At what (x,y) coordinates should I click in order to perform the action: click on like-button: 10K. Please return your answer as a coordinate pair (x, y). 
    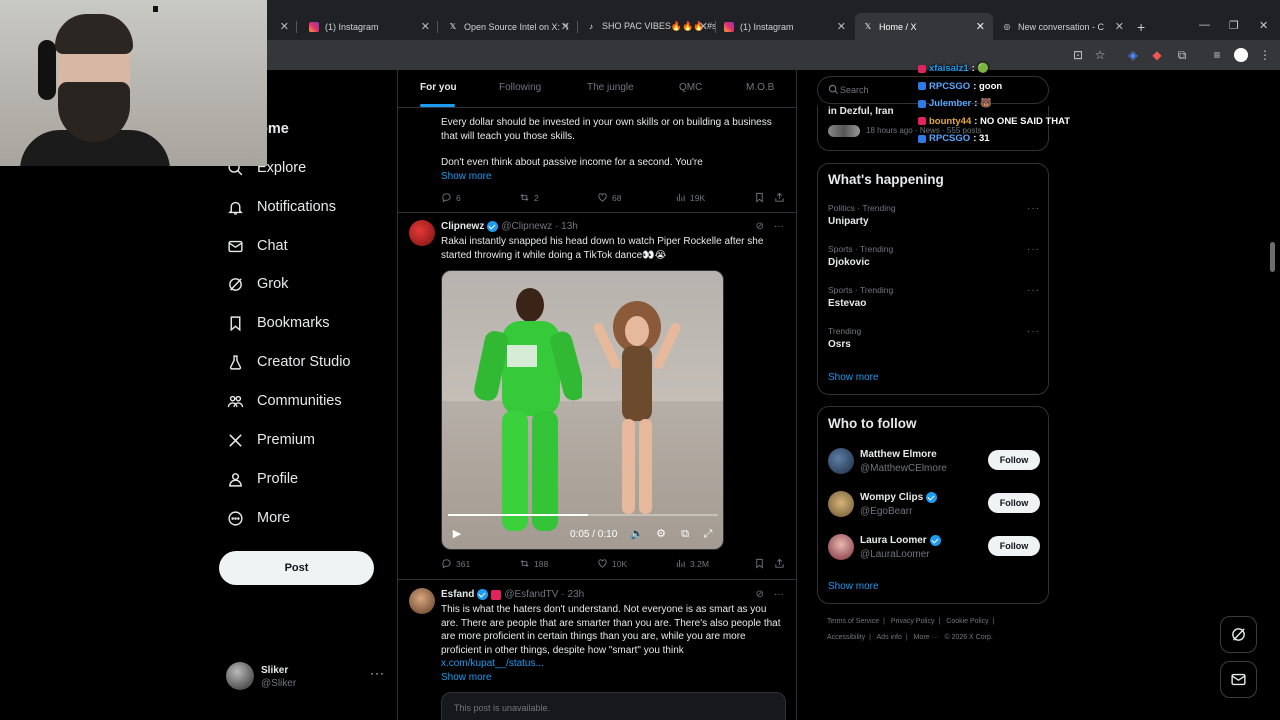
    Looking at the image, I should click on (612, 563).